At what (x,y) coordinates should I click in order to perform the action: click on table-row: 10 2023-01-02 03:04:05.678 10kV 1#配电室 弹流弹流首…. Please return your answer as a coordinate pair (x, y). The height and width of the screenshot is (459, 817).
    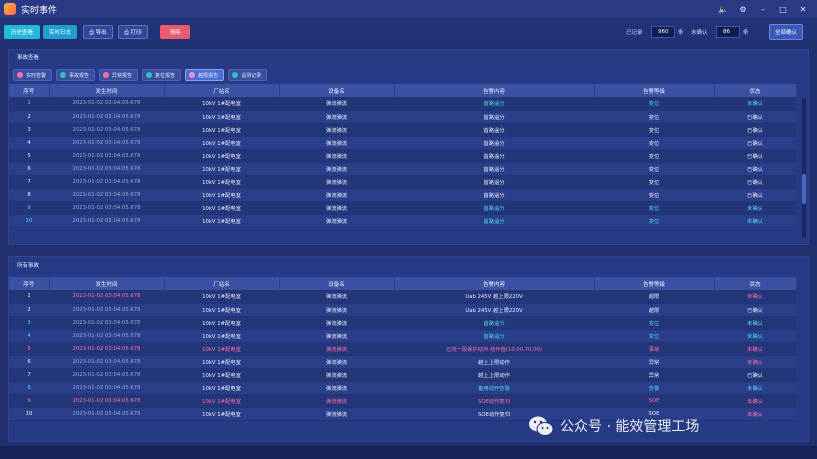
    Looking at the image, I should click on (402, 221).